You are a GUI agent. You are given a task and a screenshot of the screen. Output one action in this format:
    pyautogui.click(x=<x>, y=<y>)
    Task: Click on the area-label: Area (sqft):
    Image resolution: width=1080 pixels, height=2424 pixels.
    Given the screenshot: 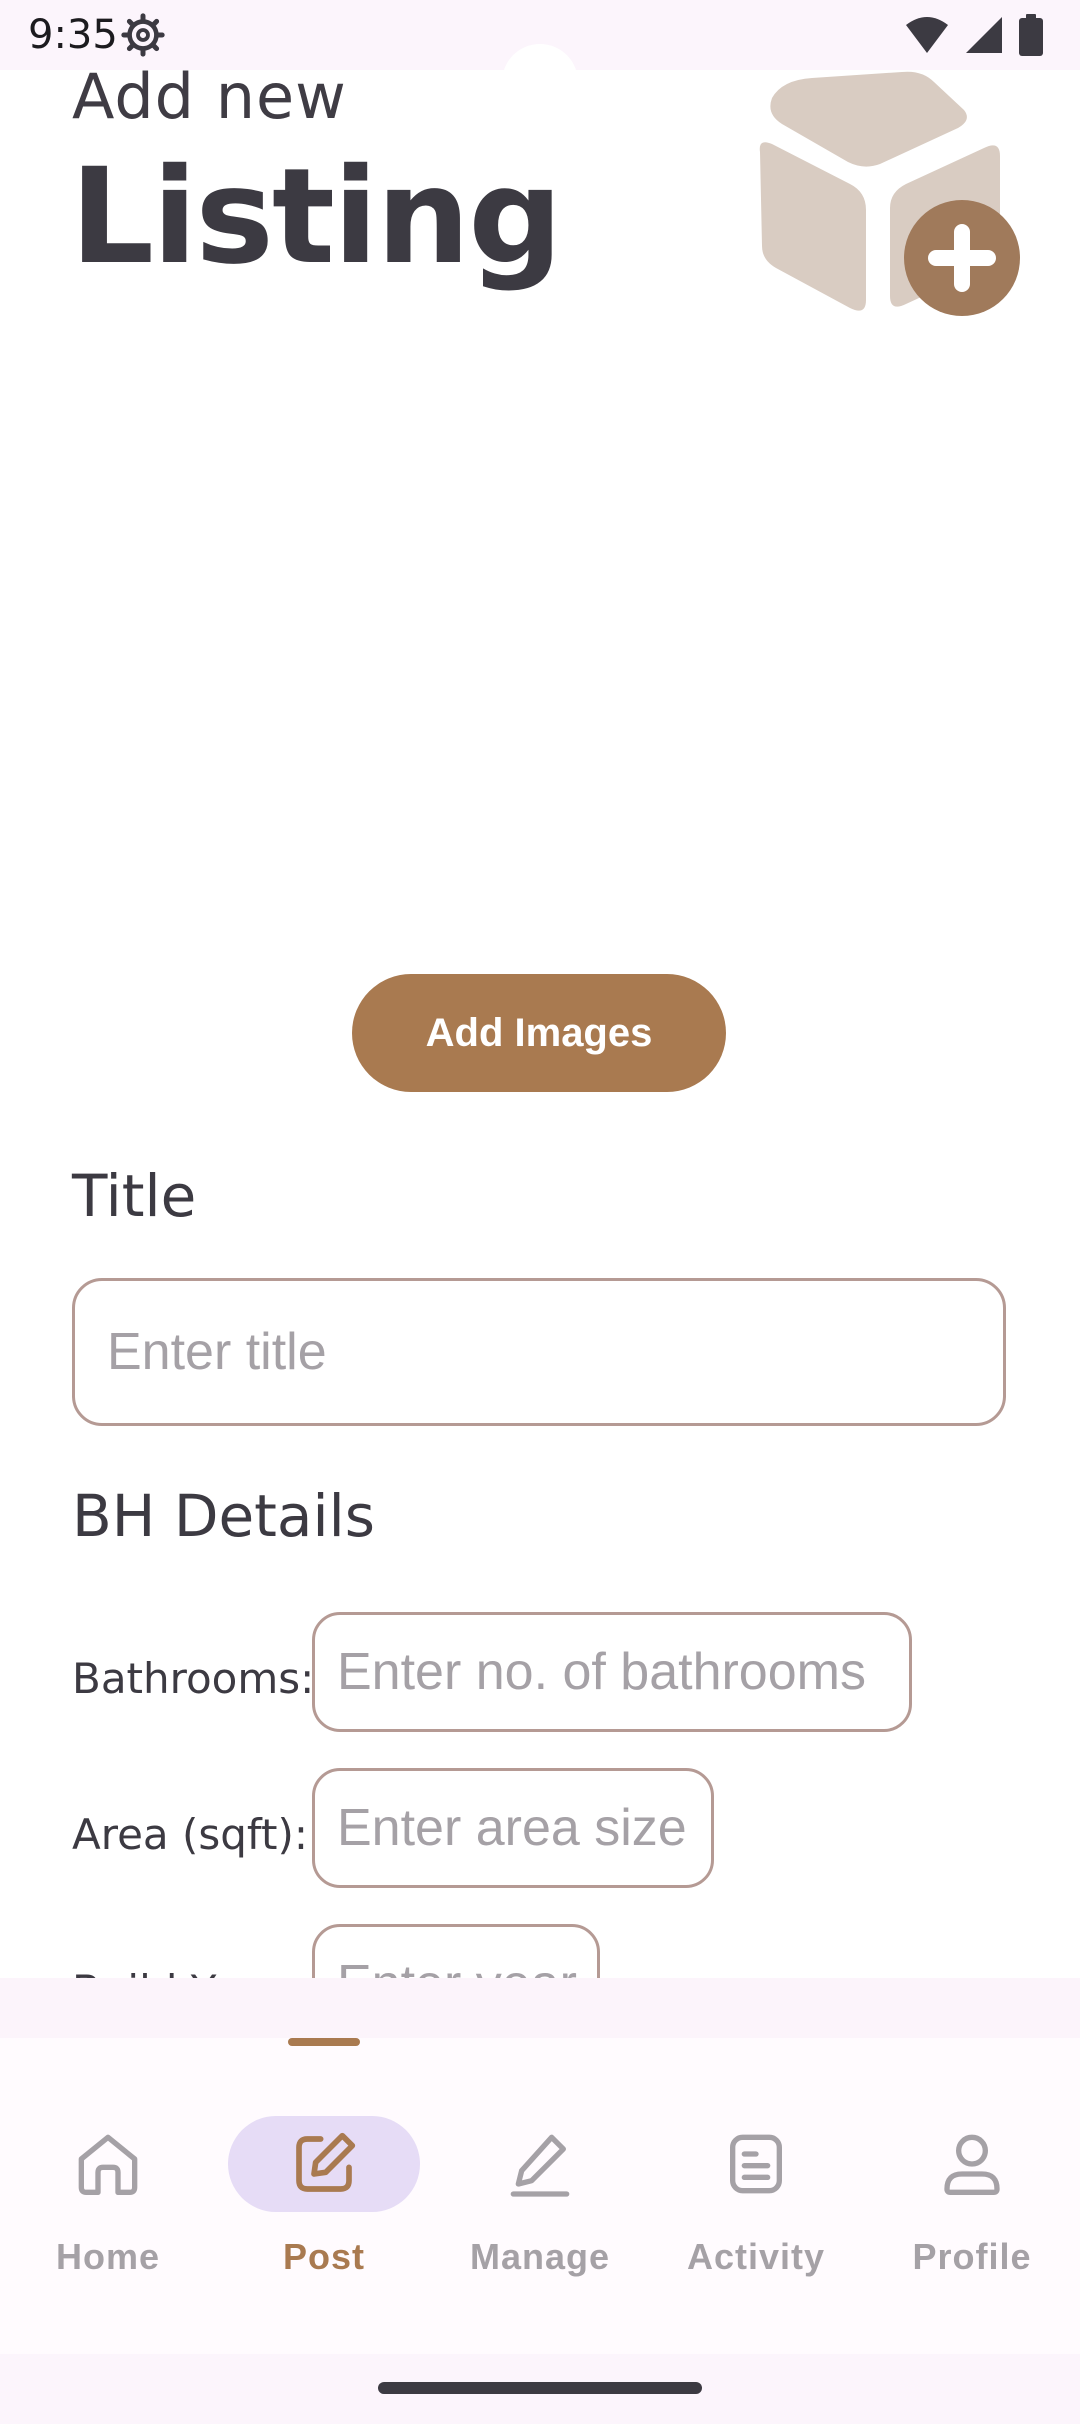 What is the action you would take?
    pyautogui.click(x=190, y=1834)
    